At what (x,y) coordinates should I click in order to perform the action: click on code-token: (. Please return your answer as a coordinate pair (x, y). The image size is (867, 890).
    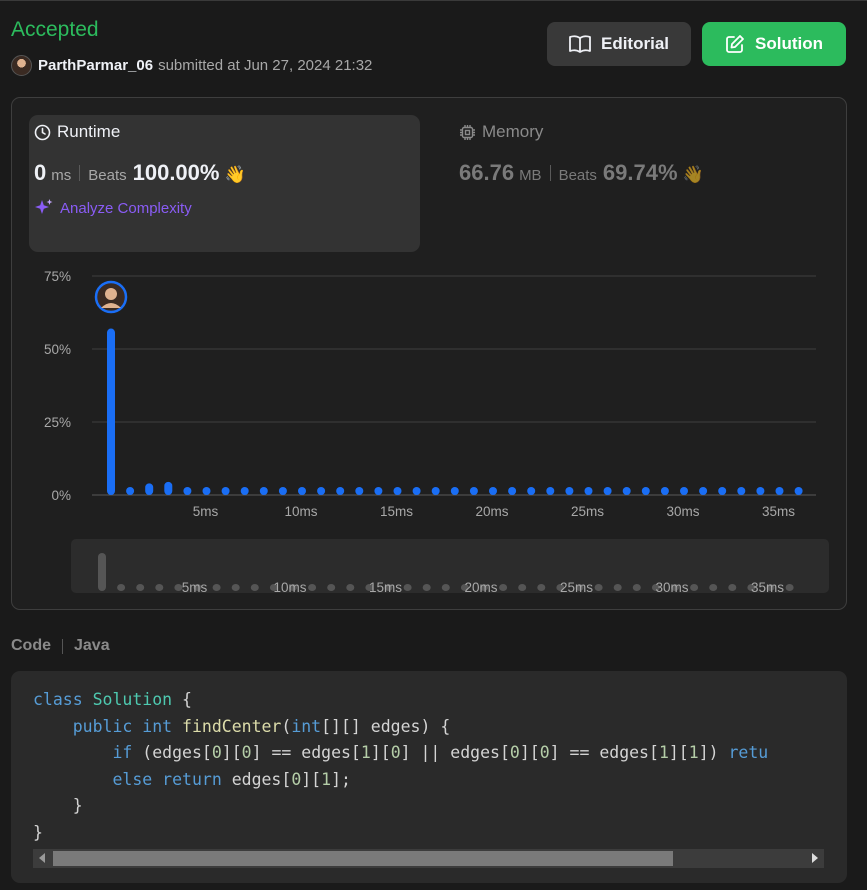
    Looking at the image, I should click on (286, 726).